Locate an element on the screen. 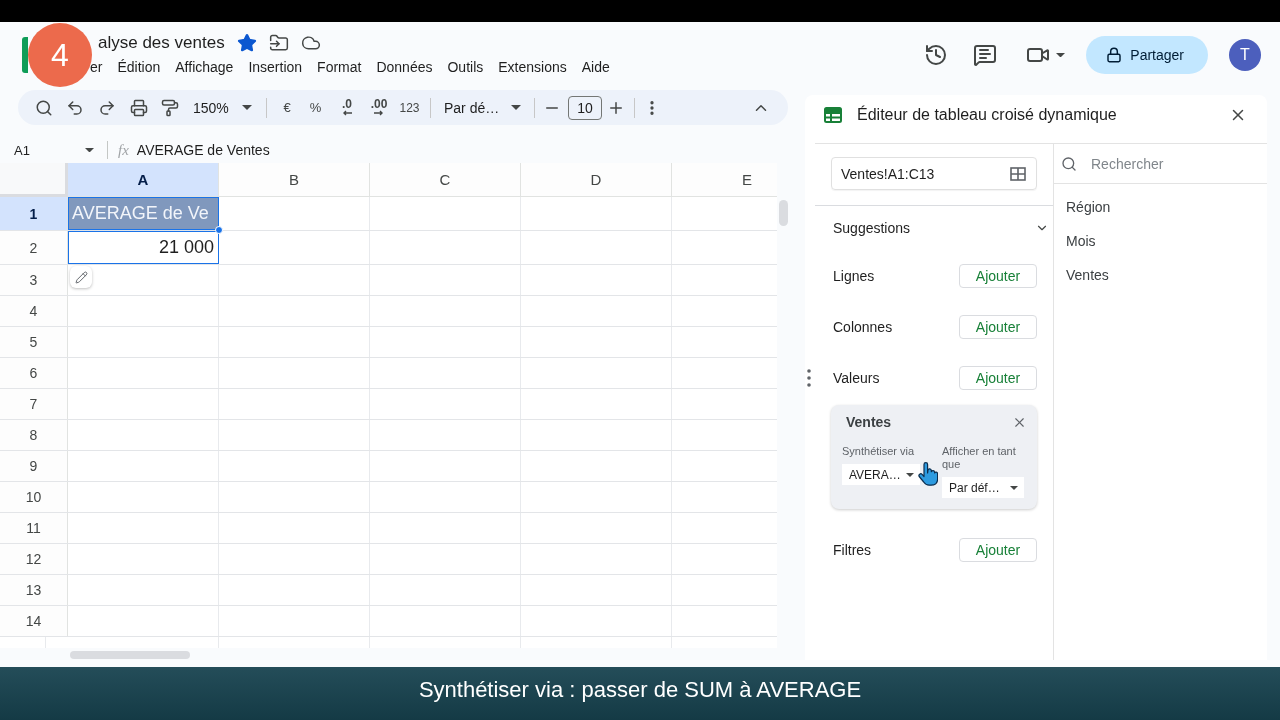 Image resolution: width=1280 pixels, height=720 pixels. menu-item: Édition is located at coordinates (139, 67).